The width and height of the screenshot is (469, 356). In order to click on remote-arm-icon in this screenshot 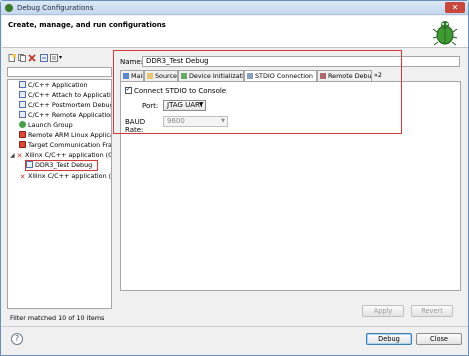, I will do `click(22, 134)`.